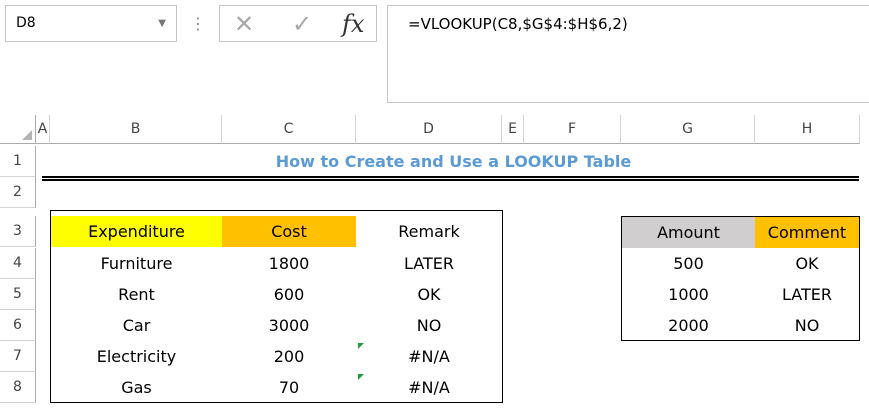 The width and height of the screenshot is (869, 408). Describe the element at coordinates (18, 325) in the screenshot. I see `row-header-6: 6` at that location.